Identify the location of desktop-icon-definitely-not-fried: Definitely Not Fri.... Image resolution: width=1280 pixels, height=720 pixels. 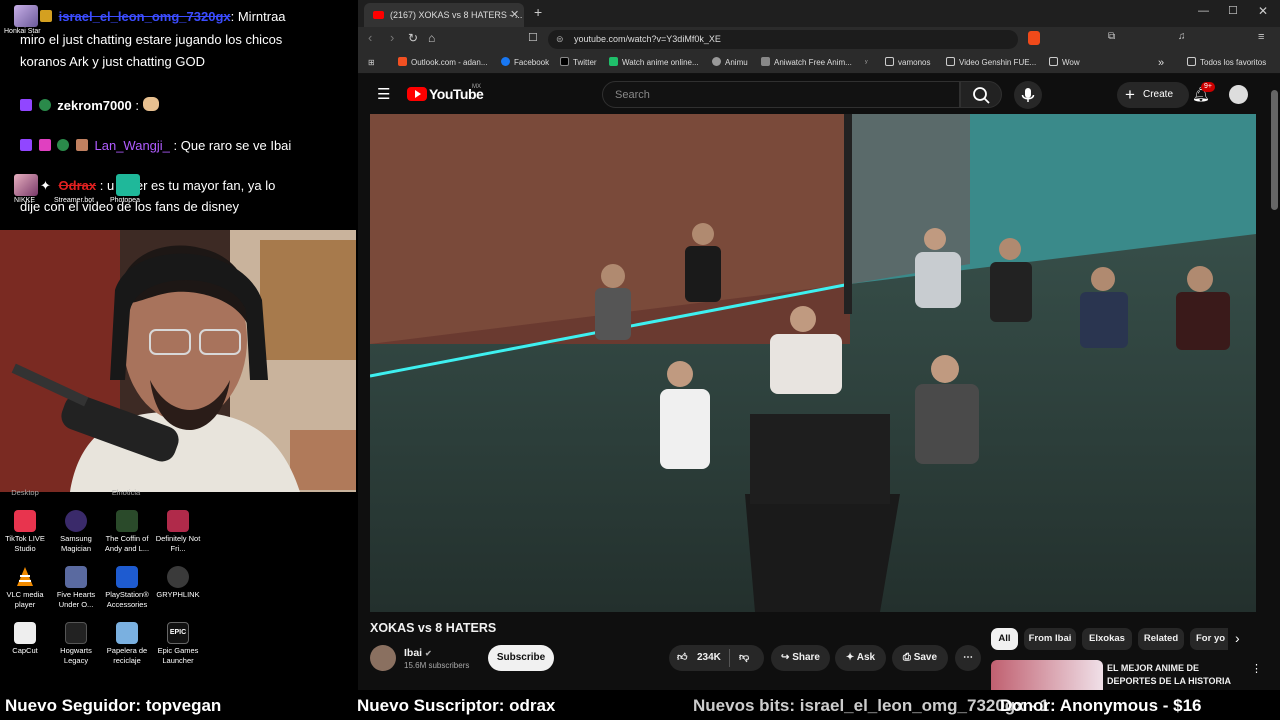
(178, 532).